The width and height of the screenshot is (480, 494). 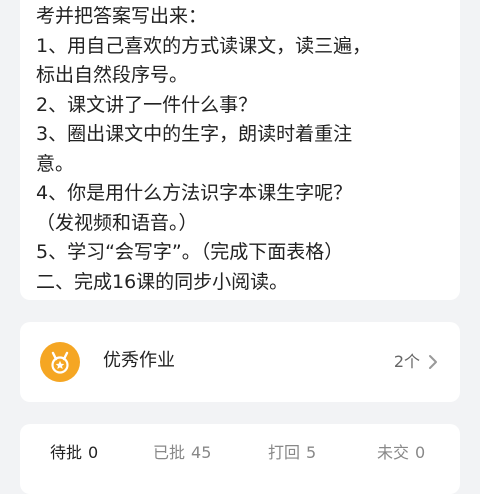 I want to click on tab-pending: 待批 0, so click(x=74, y=453).